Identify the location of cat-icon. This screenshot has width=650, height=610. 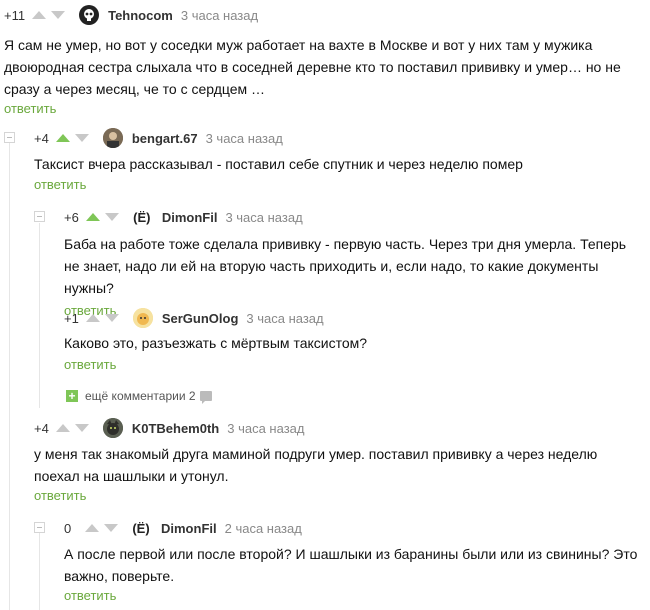
(112, 428).